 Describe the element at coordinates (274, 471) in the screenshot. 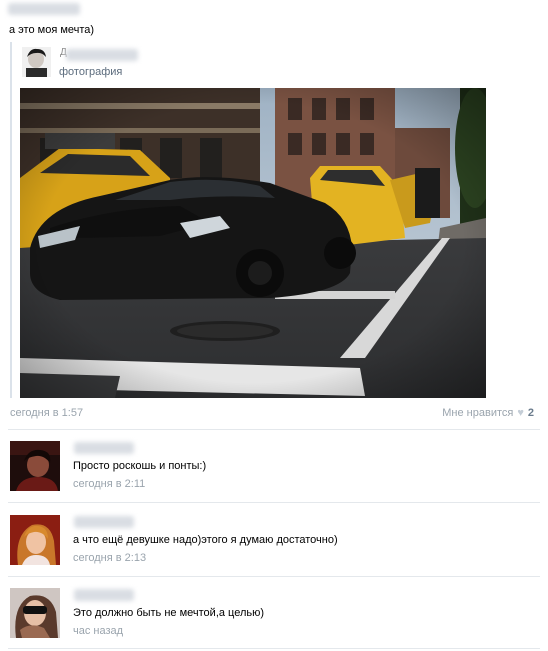

I see `comment-item: Просто роскошь и понты:) сегодня в 2:11` at that location.